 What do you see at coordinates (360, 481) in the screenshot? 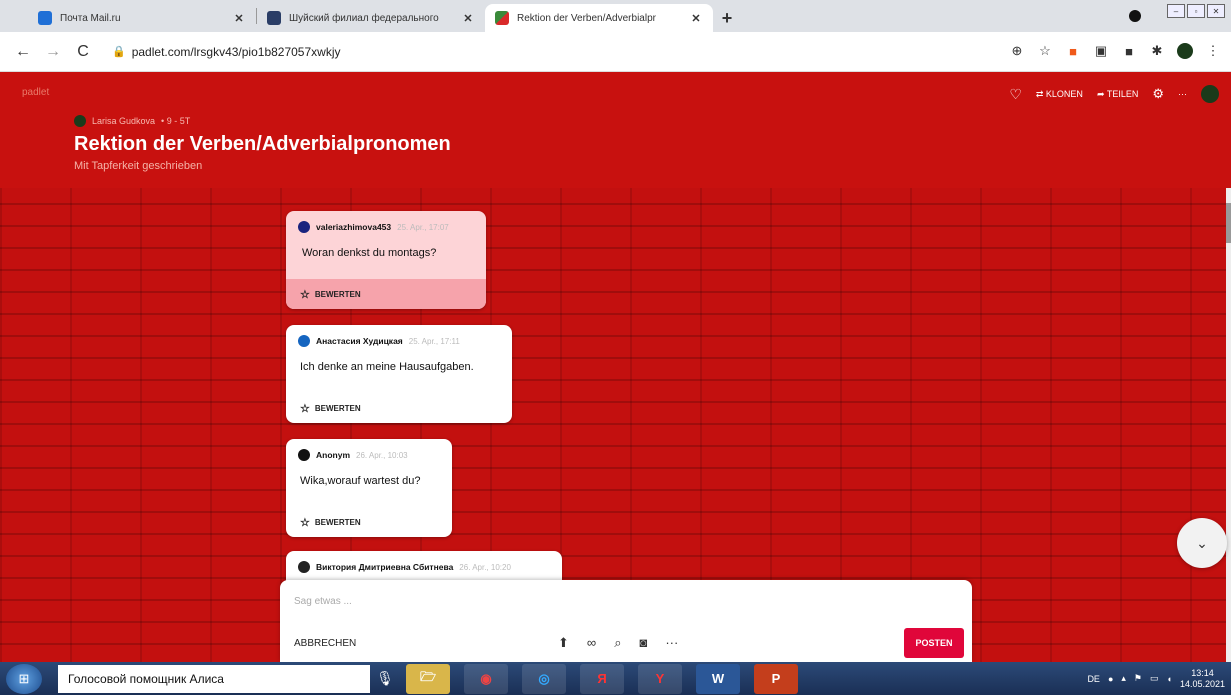
I see `post-text: Wika,worauf wartest du?` at bounding box center [360, 481].